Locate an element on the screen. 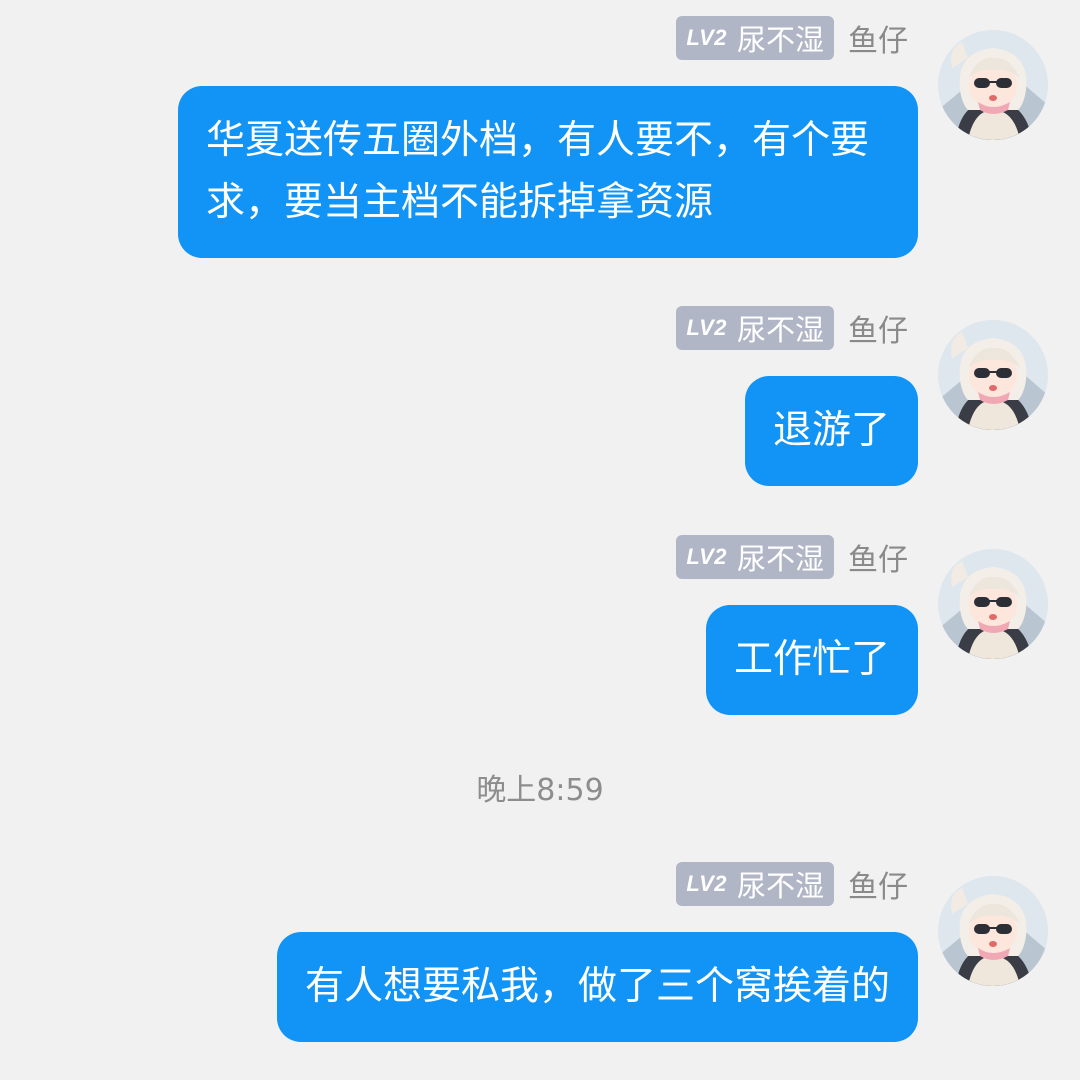 The image size is (1080, 1080). timestamp: 晚上8:59 is located at coordinates (540, 790).